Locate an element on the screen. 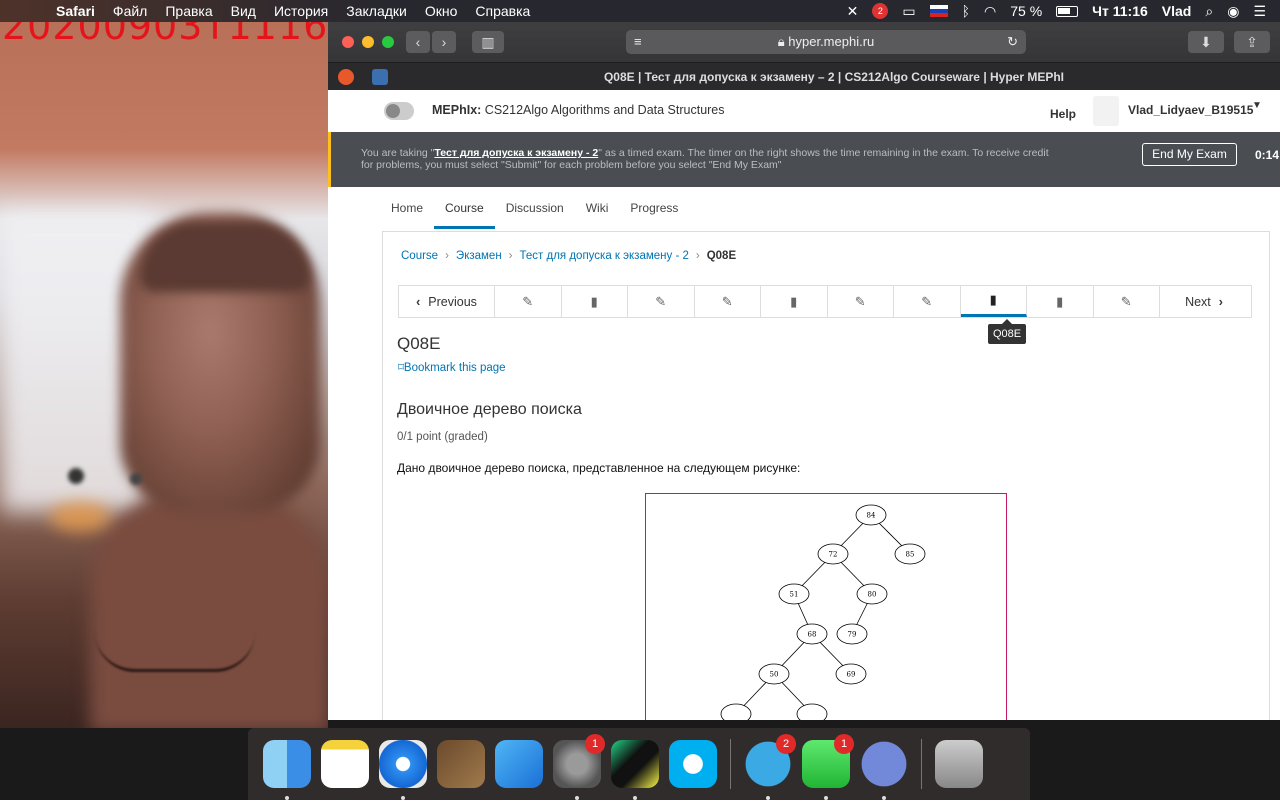 The width and height of the screenshot is (1280, 800). sequence-items: ✎ ▮ ✎ ✎ ▮ ✎ ✎ ▮ ▮ ✎ is located at coordinates (827, 301).